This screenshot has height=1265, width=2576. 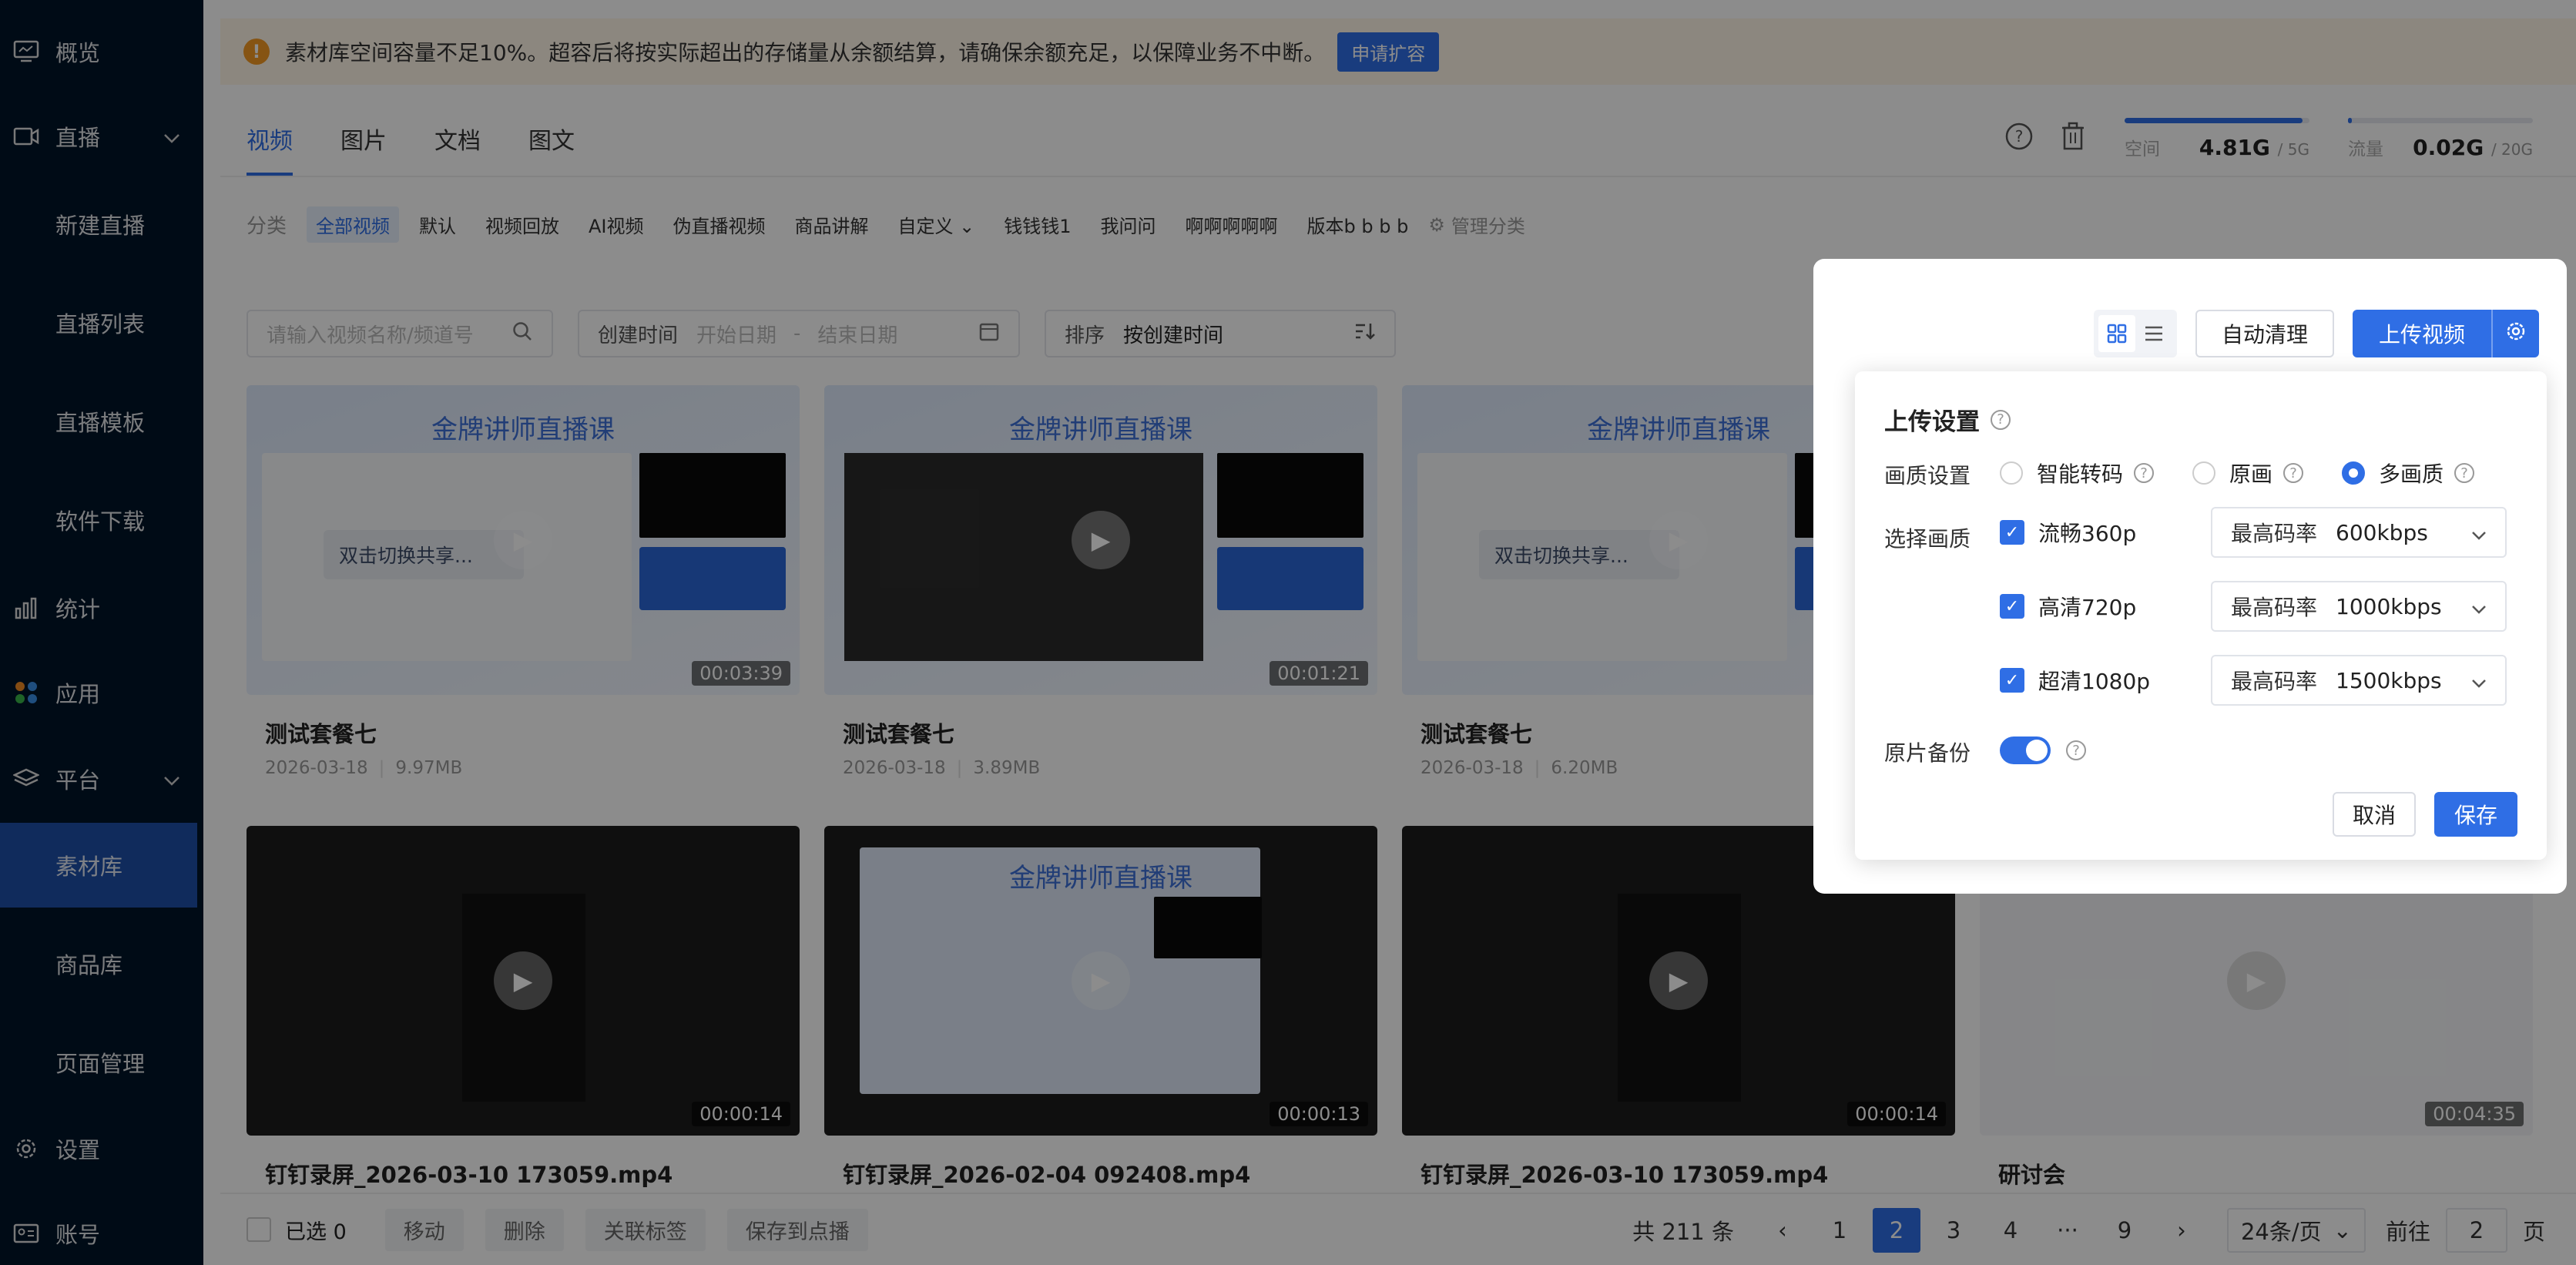 I want to click on list-view-icon, so click(x=2153, y=333).